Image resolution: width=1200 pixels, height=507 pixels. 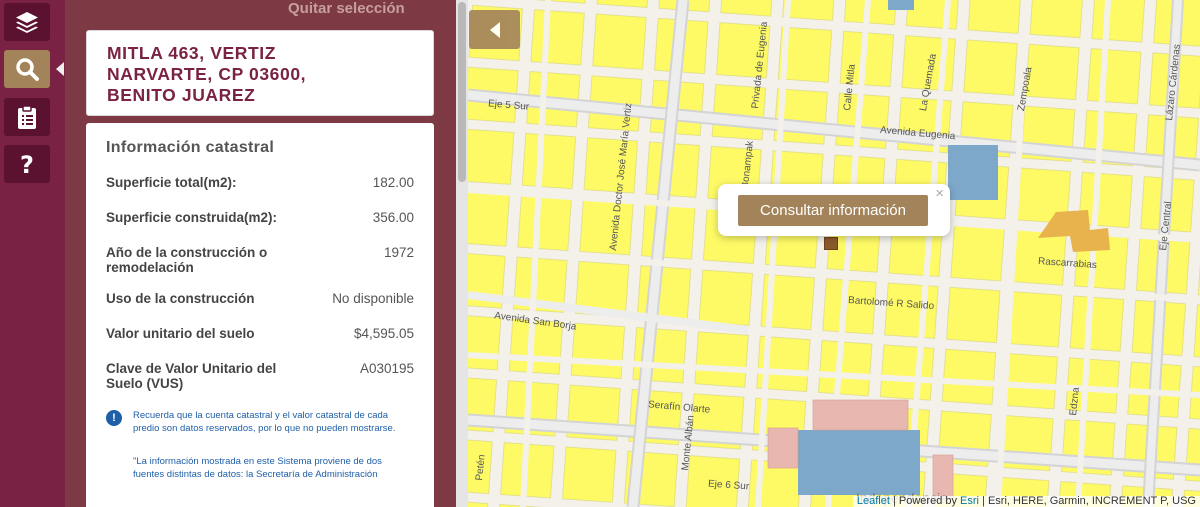 I want to click on info-value: 182.00, so click(x=393, y=182).